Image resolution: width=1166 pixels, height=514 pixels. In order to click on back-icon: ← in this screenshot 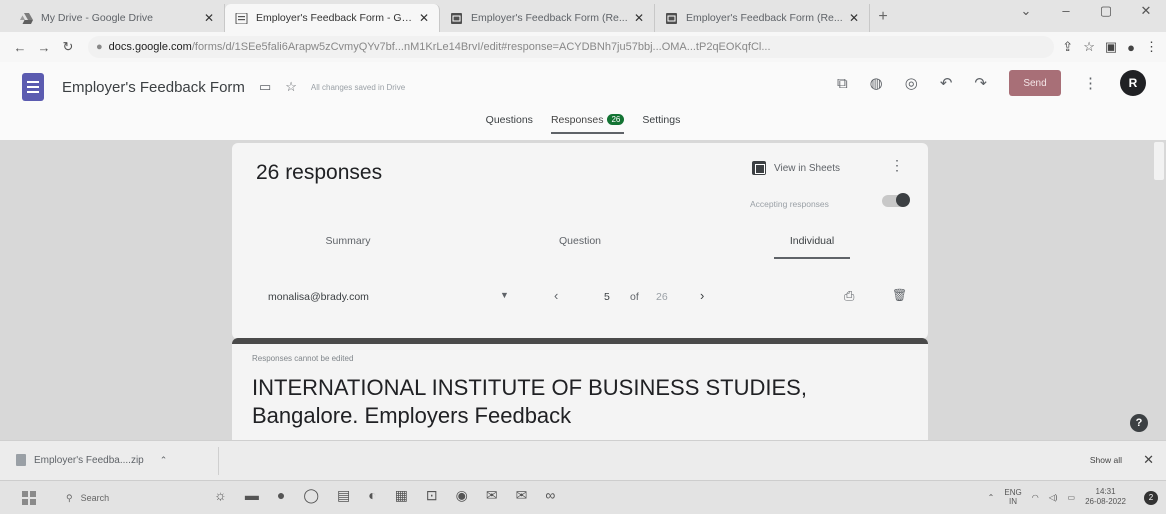, I will do `click(20, 47)`.